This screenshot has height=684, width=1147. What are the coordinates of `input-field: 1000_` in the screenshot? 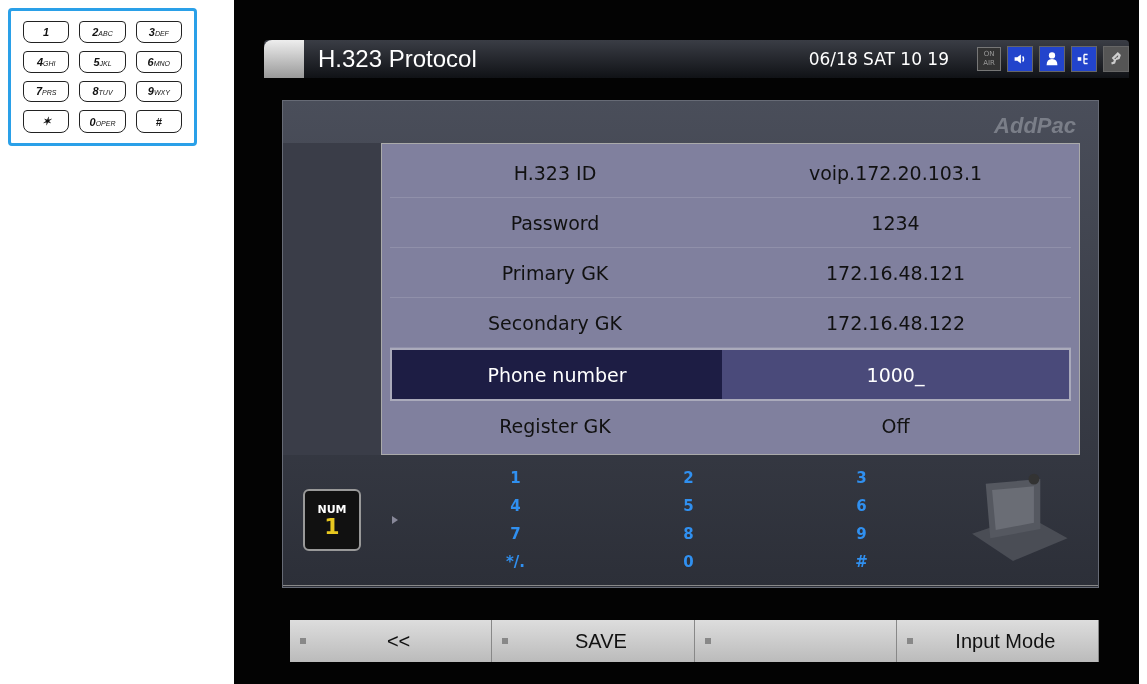 It's located at (895, 374).